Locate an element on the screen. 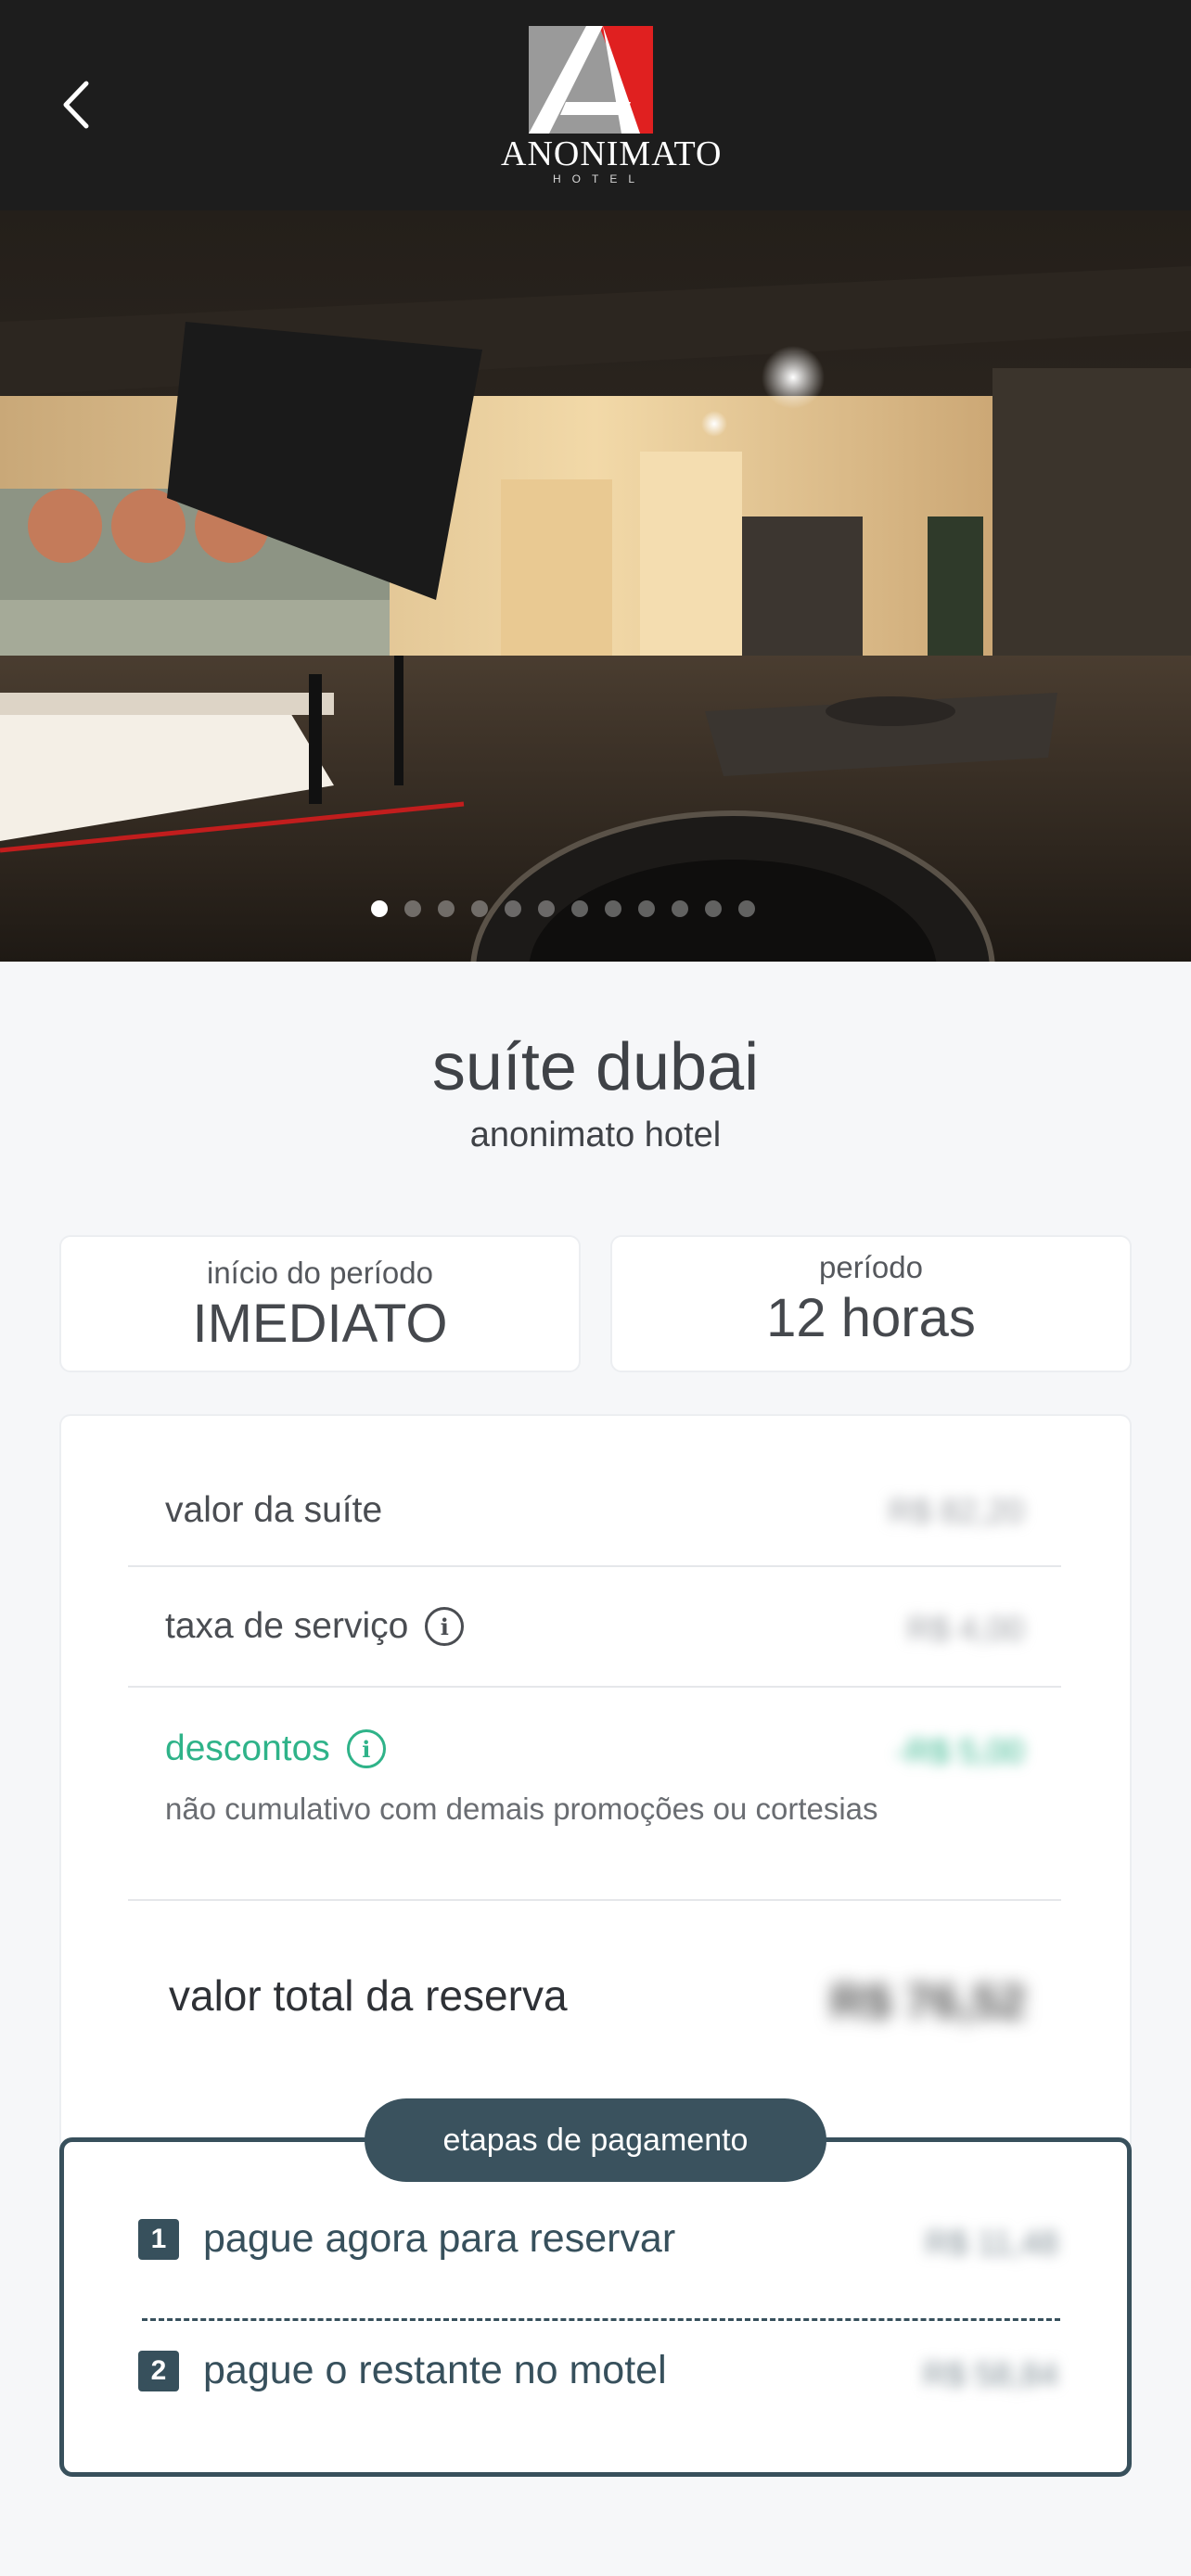  step-2-badge: 2 is located at coordinates (158, 2370).